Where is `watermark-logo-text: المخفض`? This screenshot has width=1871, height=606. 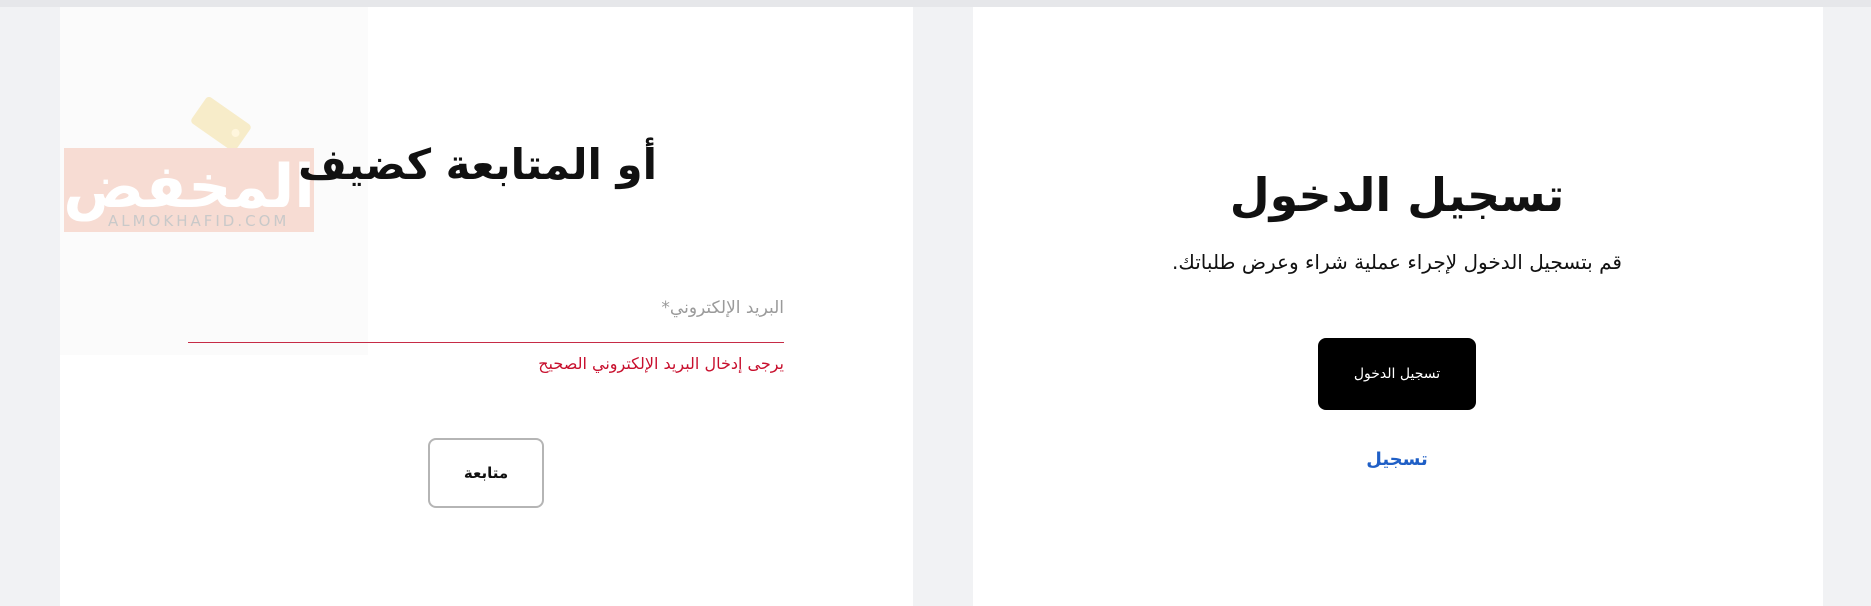 watermark-logo-text: المخفض is located at coordinates (189, 187).